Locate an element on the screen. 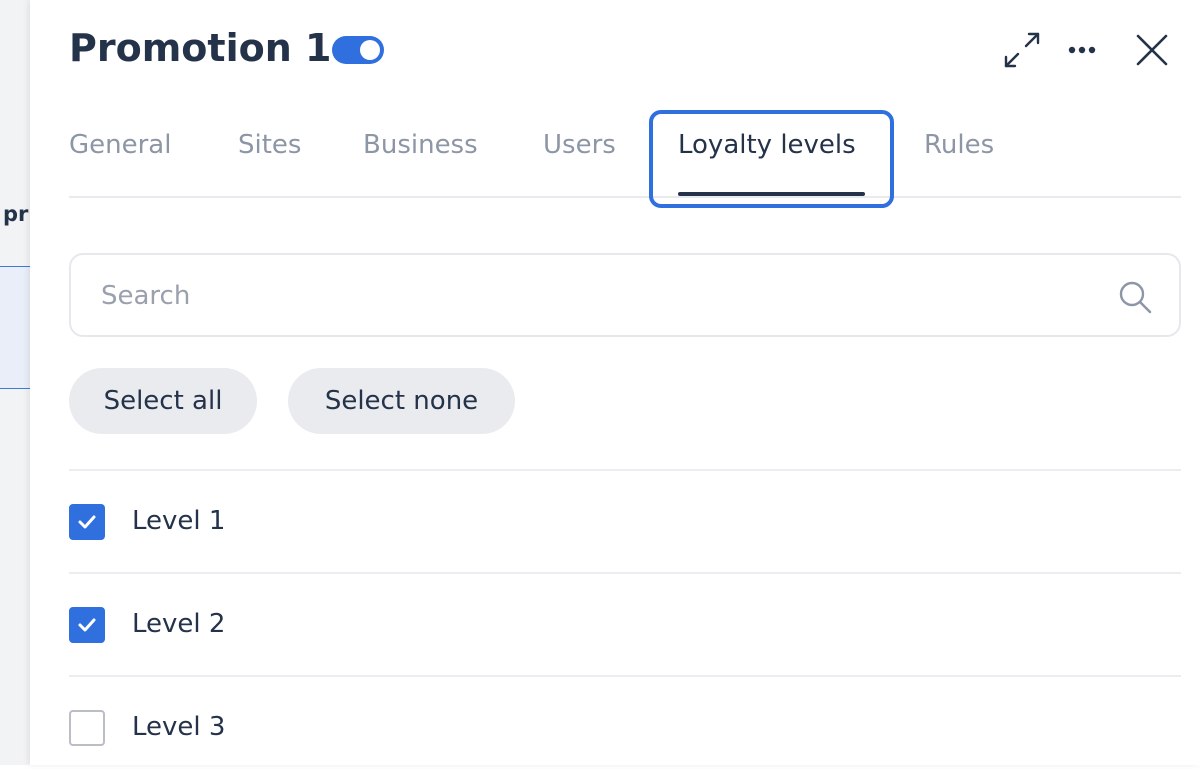 This screenshot has width=1200, height=778. tab-users: Users is located at coordinates (579, 145).